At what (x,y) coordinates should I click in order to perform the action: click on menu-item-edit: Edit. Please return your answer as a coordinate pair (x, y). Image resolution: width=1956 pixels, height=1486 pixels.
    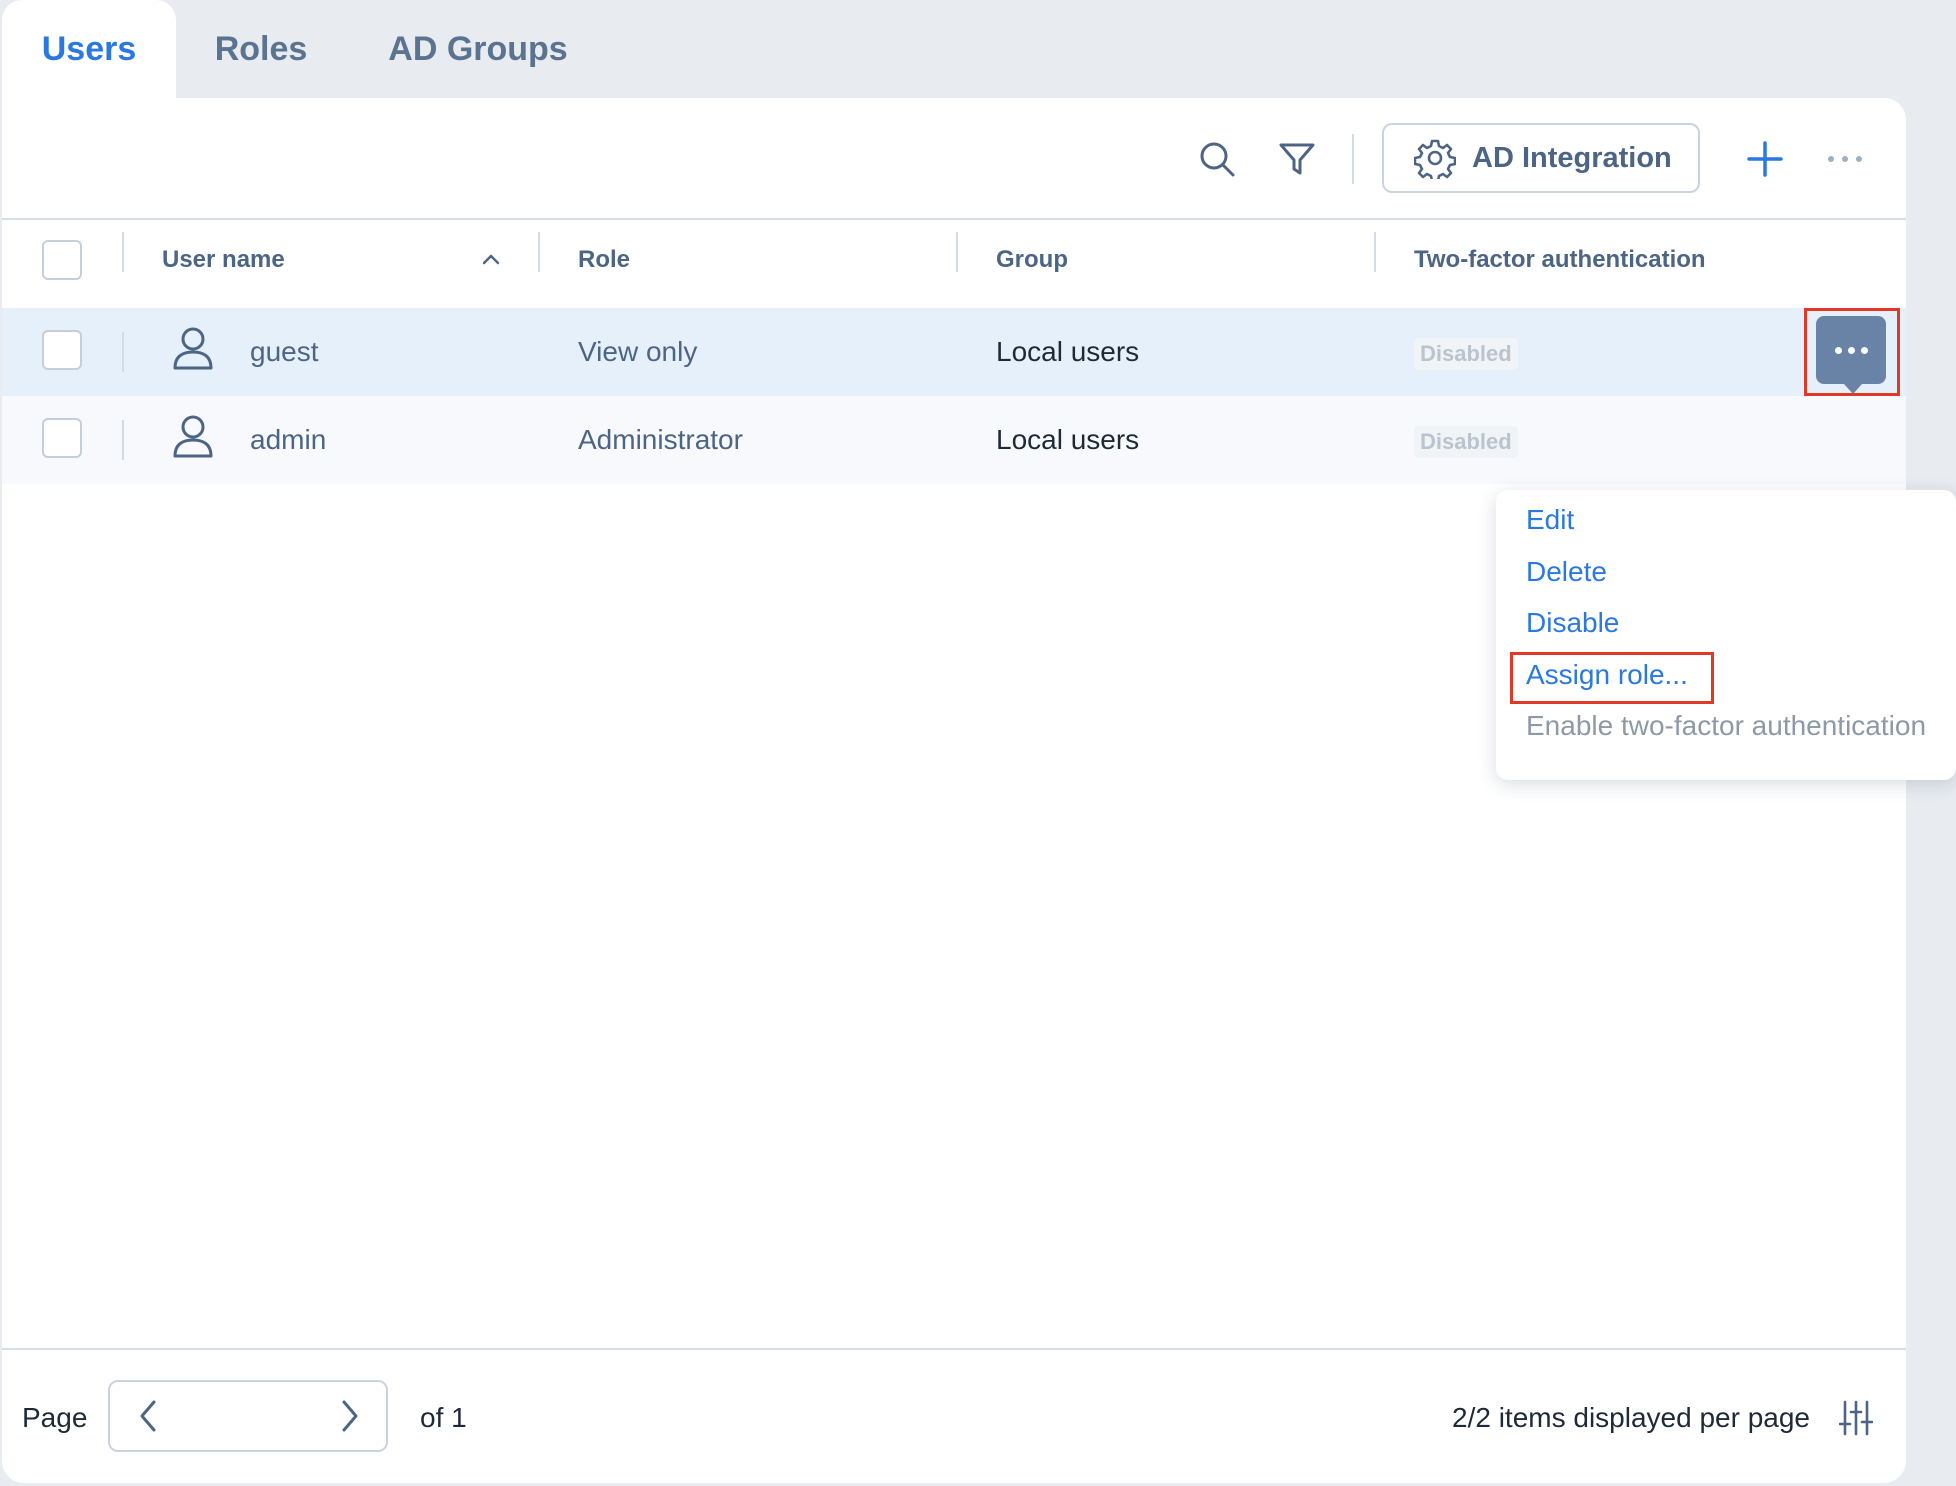
    Looking at the image, I should click on (1550, 520).